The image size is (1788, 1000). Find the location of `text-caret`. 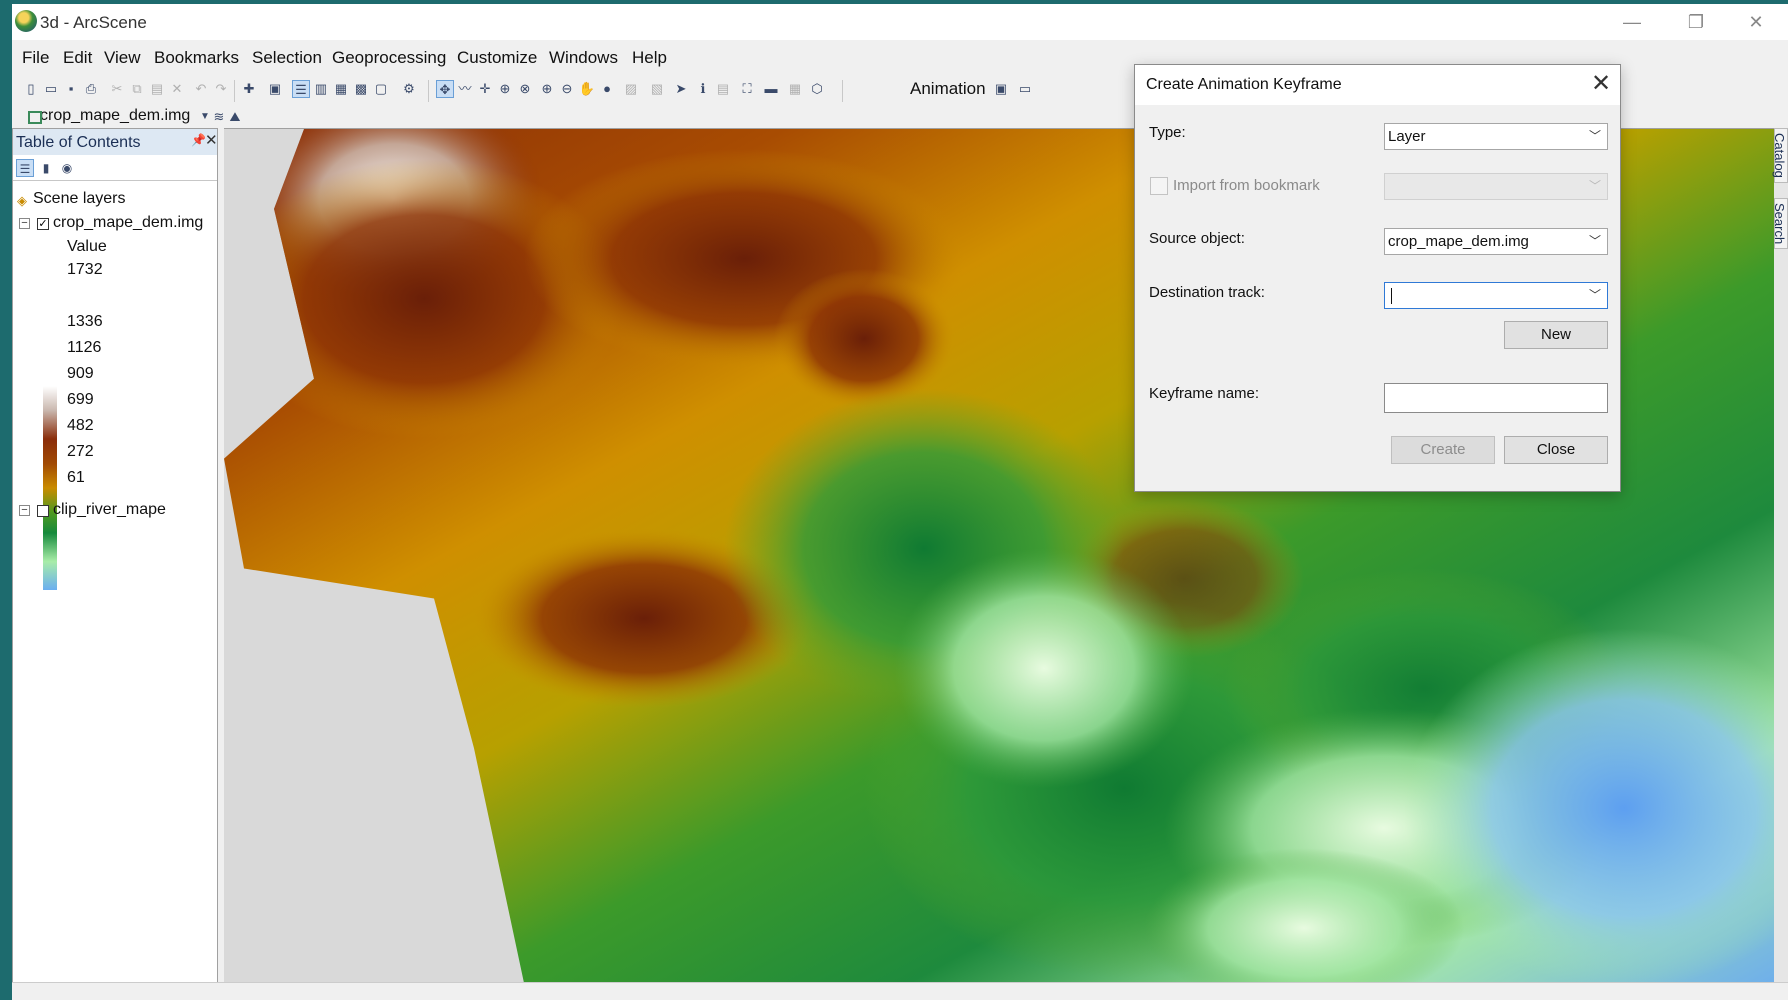

text-caret is located at coordinates (1391, 296).